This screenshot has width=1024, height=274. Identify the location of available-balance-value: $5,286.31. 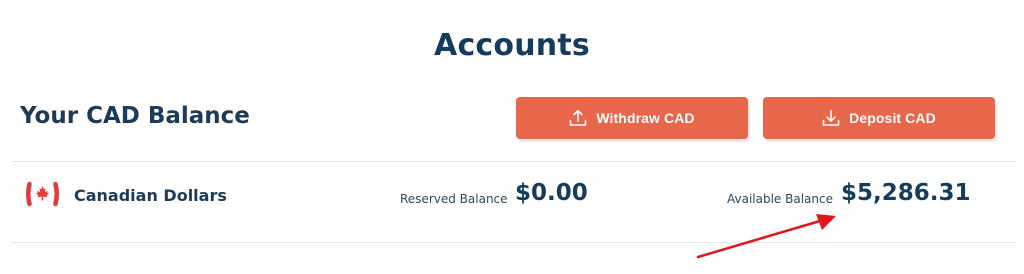
(906, 193).